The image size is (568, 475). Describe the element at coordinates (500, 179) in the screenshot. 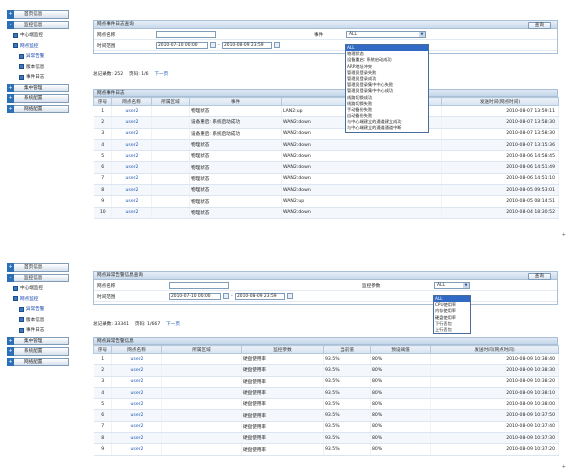

I see `table-cell: 2010-08-06 14:51:10` at that location.